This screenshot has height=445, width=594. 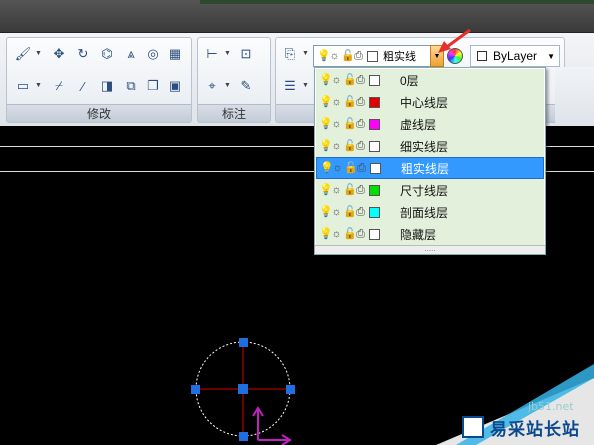 I want to click on layer-name: 虚线层, so click(x=418, y=124).